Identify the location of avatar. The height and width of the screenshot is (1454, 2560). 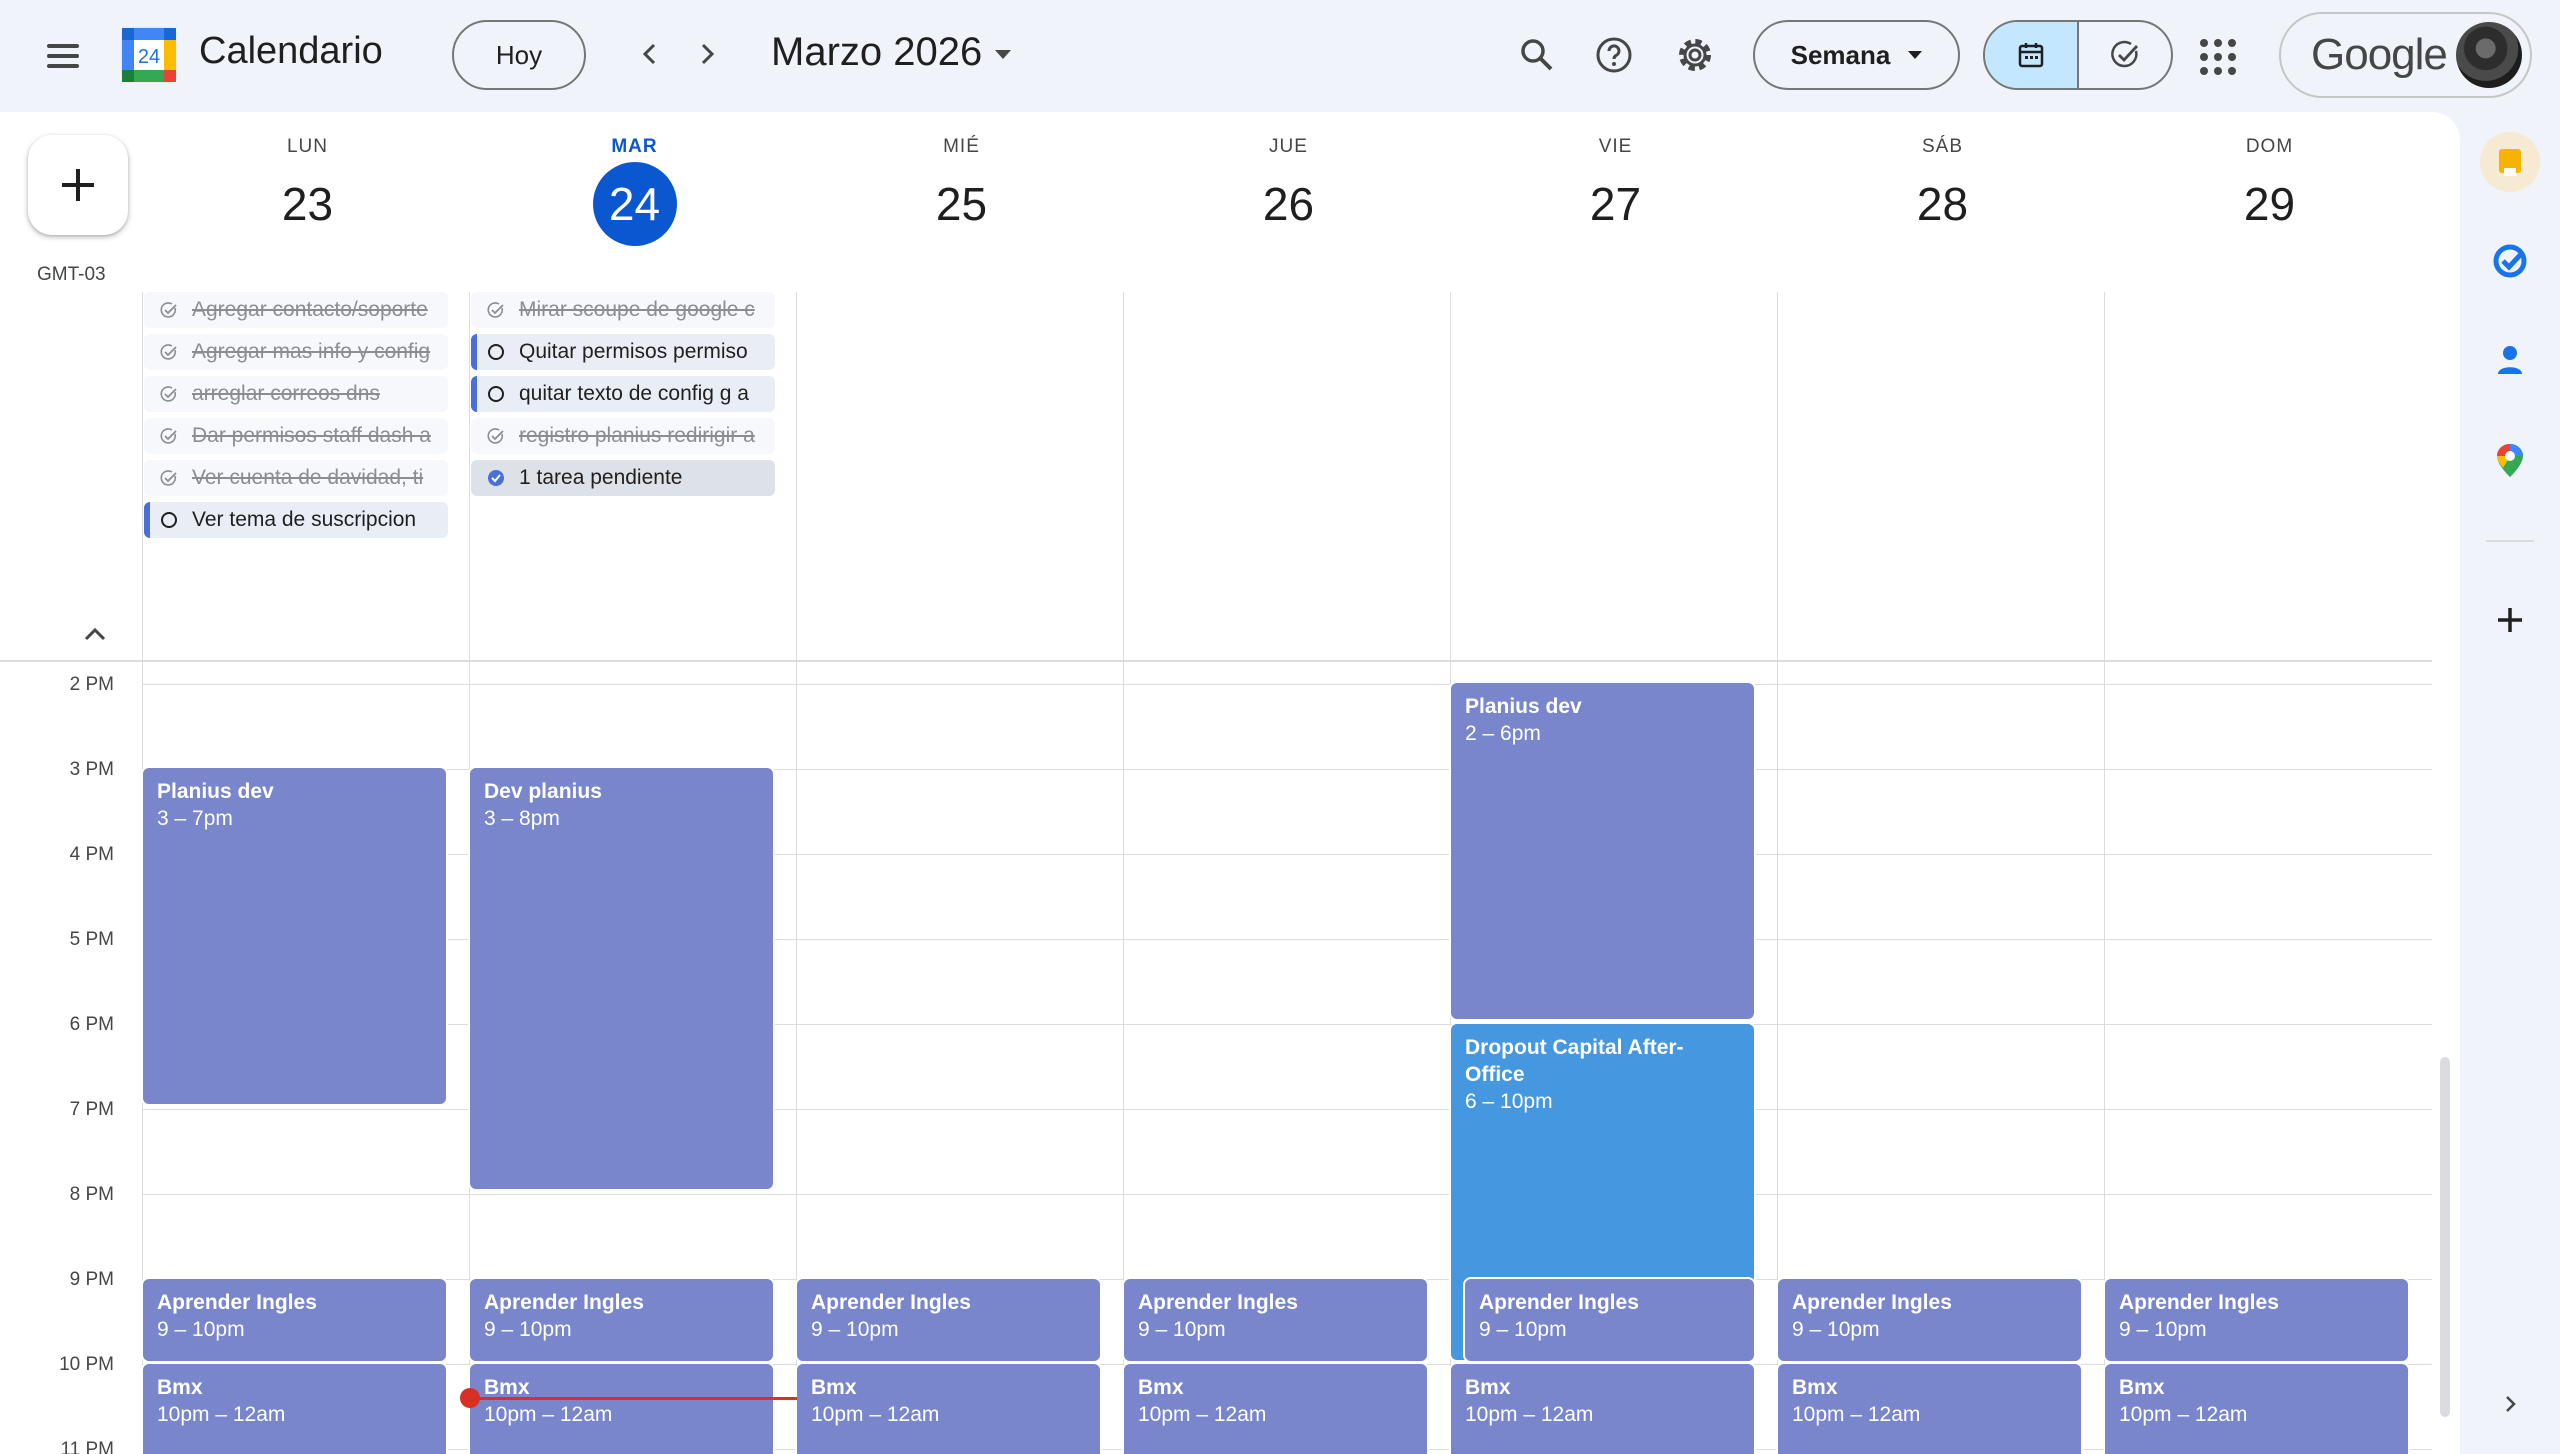
(2489, 55).